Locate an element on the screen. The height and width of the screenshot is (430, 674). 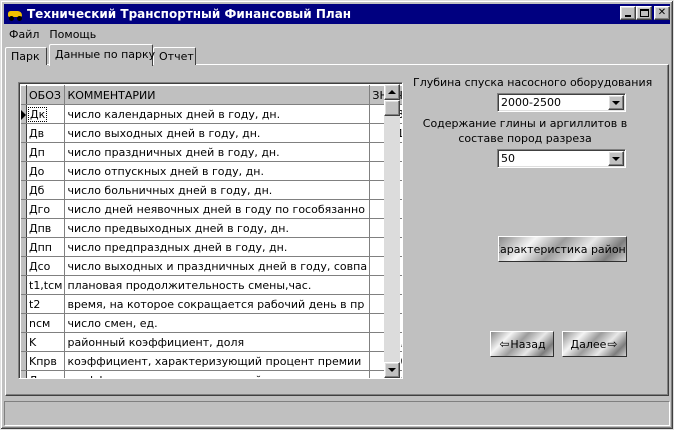
cell-code: Дпп is located at coordinates (46, 247).